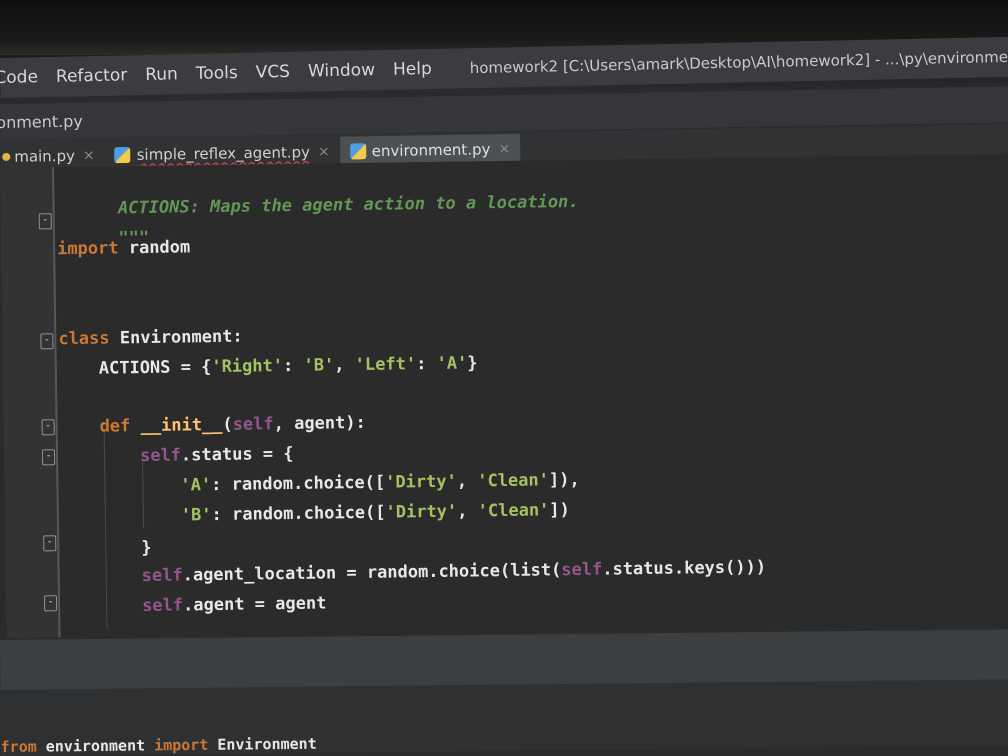 This screenshot has height=756, width=1008. What do you see at coordinates (223, 153) in the screenshot?
I see `tab-label: simple_reflex_agent.py` at bounding box center [223, 153].